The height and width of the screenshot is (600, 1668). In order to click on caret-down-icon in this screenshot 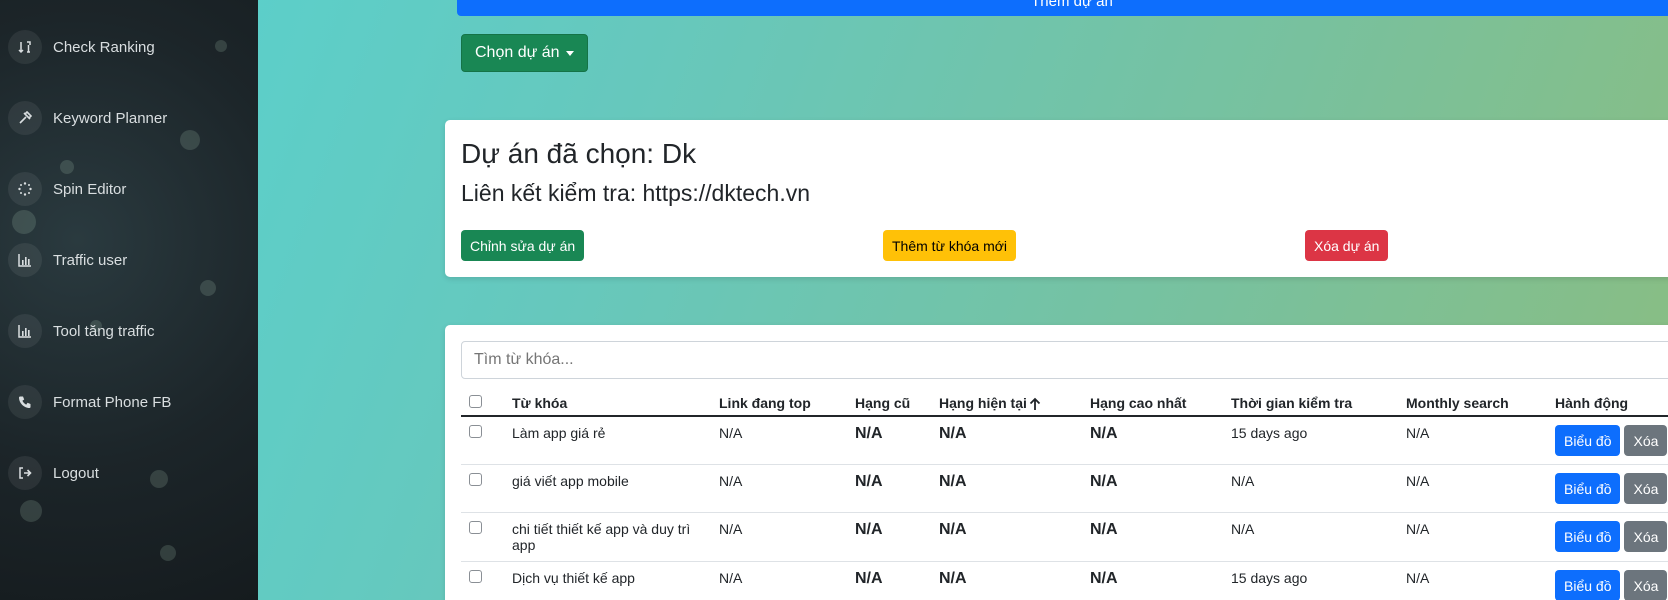, I will do `click(569, 53)`.